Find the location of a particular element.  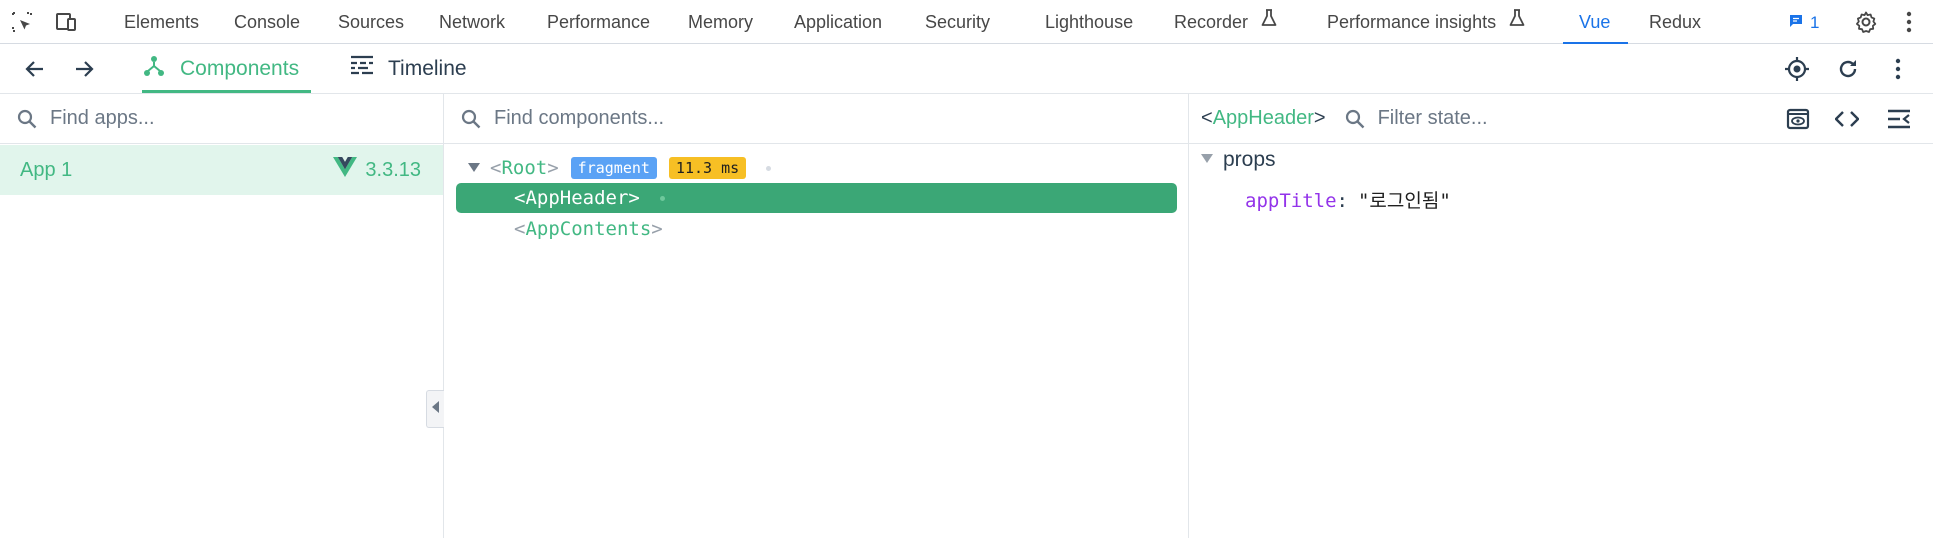

prop-value: "로그인됨" is located at coordinates (1404, 201).